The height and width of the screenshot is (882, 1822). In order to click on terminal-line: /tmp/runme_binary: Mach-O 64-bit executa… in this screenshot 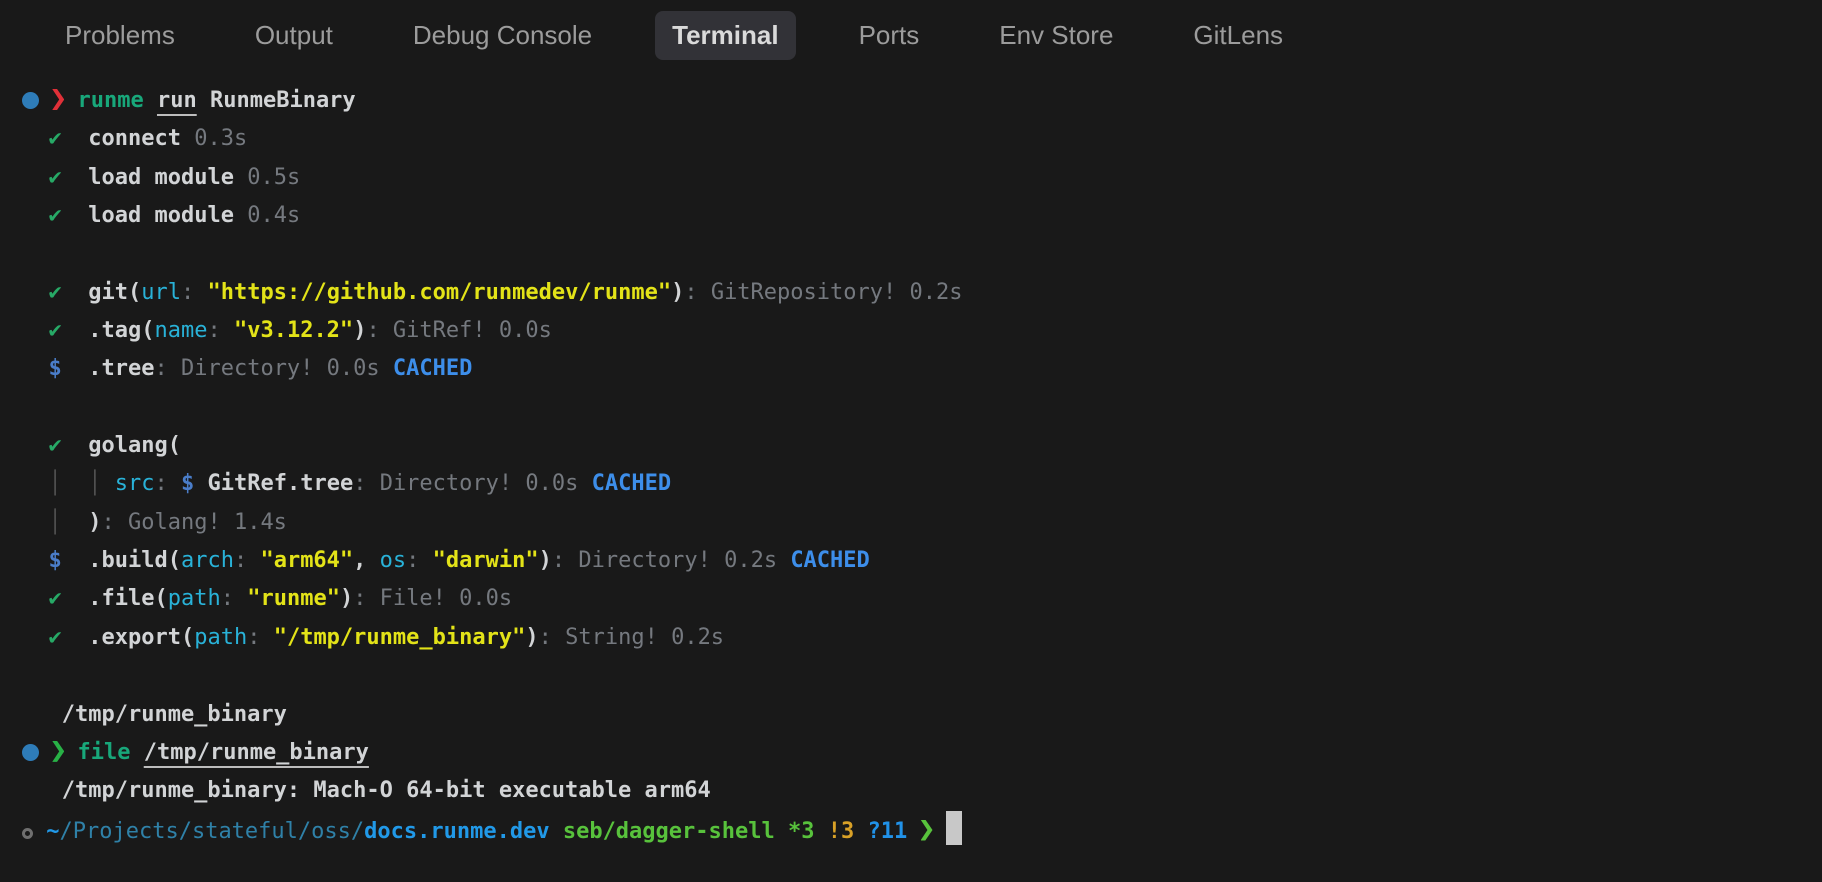, I will do `click(922, 791)`.